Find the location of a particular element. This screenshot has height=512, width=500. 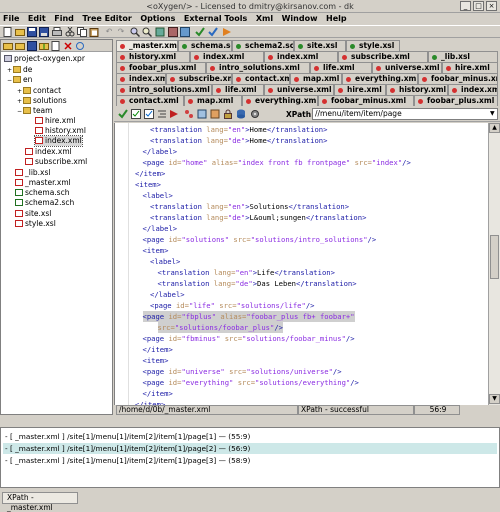

tab-subscribe-xml-2: subscribe.xml is located at coordinates (199, 78).